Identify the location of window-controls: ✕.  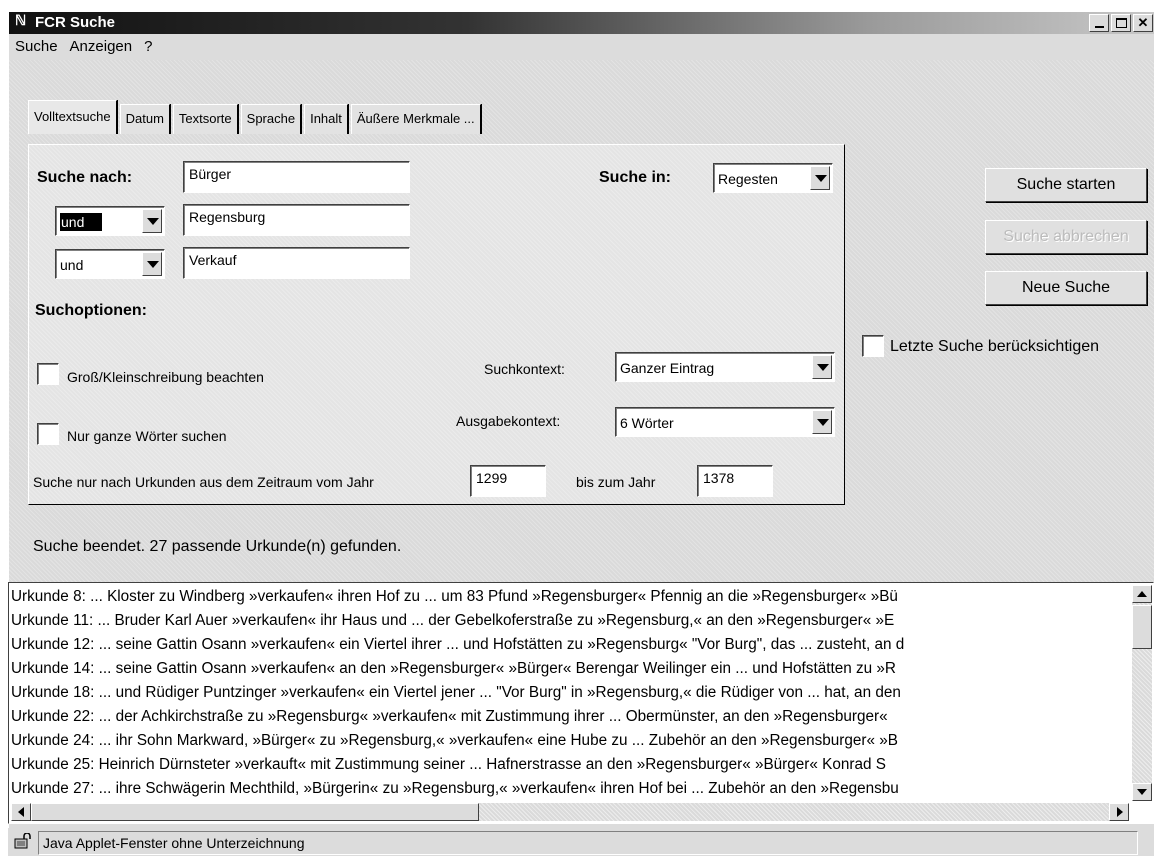
(1120, 23).